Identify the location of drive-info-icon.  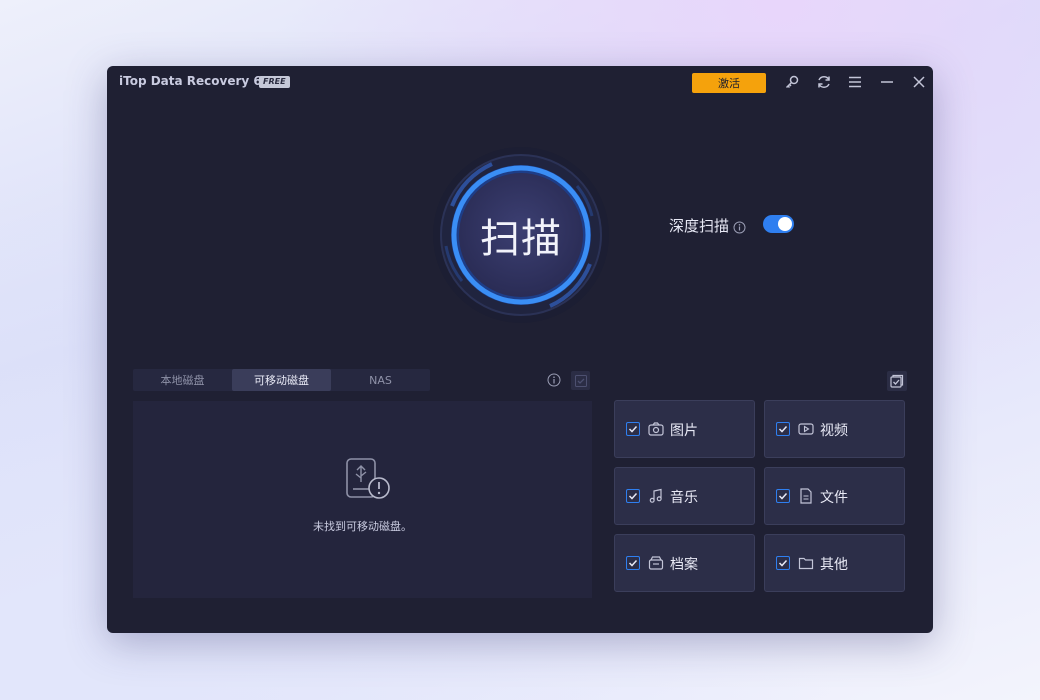
(554, 381).